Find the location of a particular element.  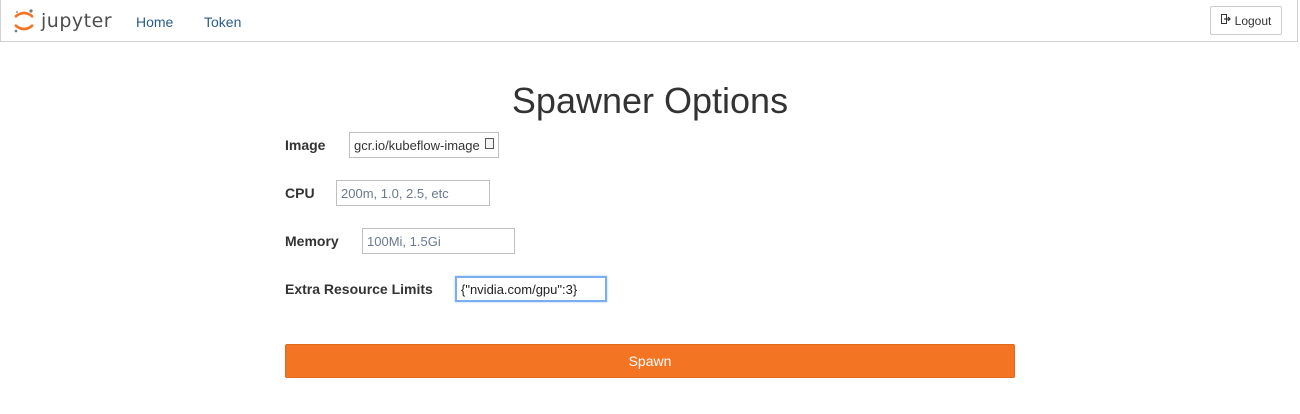

logout-button: Logout is located at coordinates (1246, 20).